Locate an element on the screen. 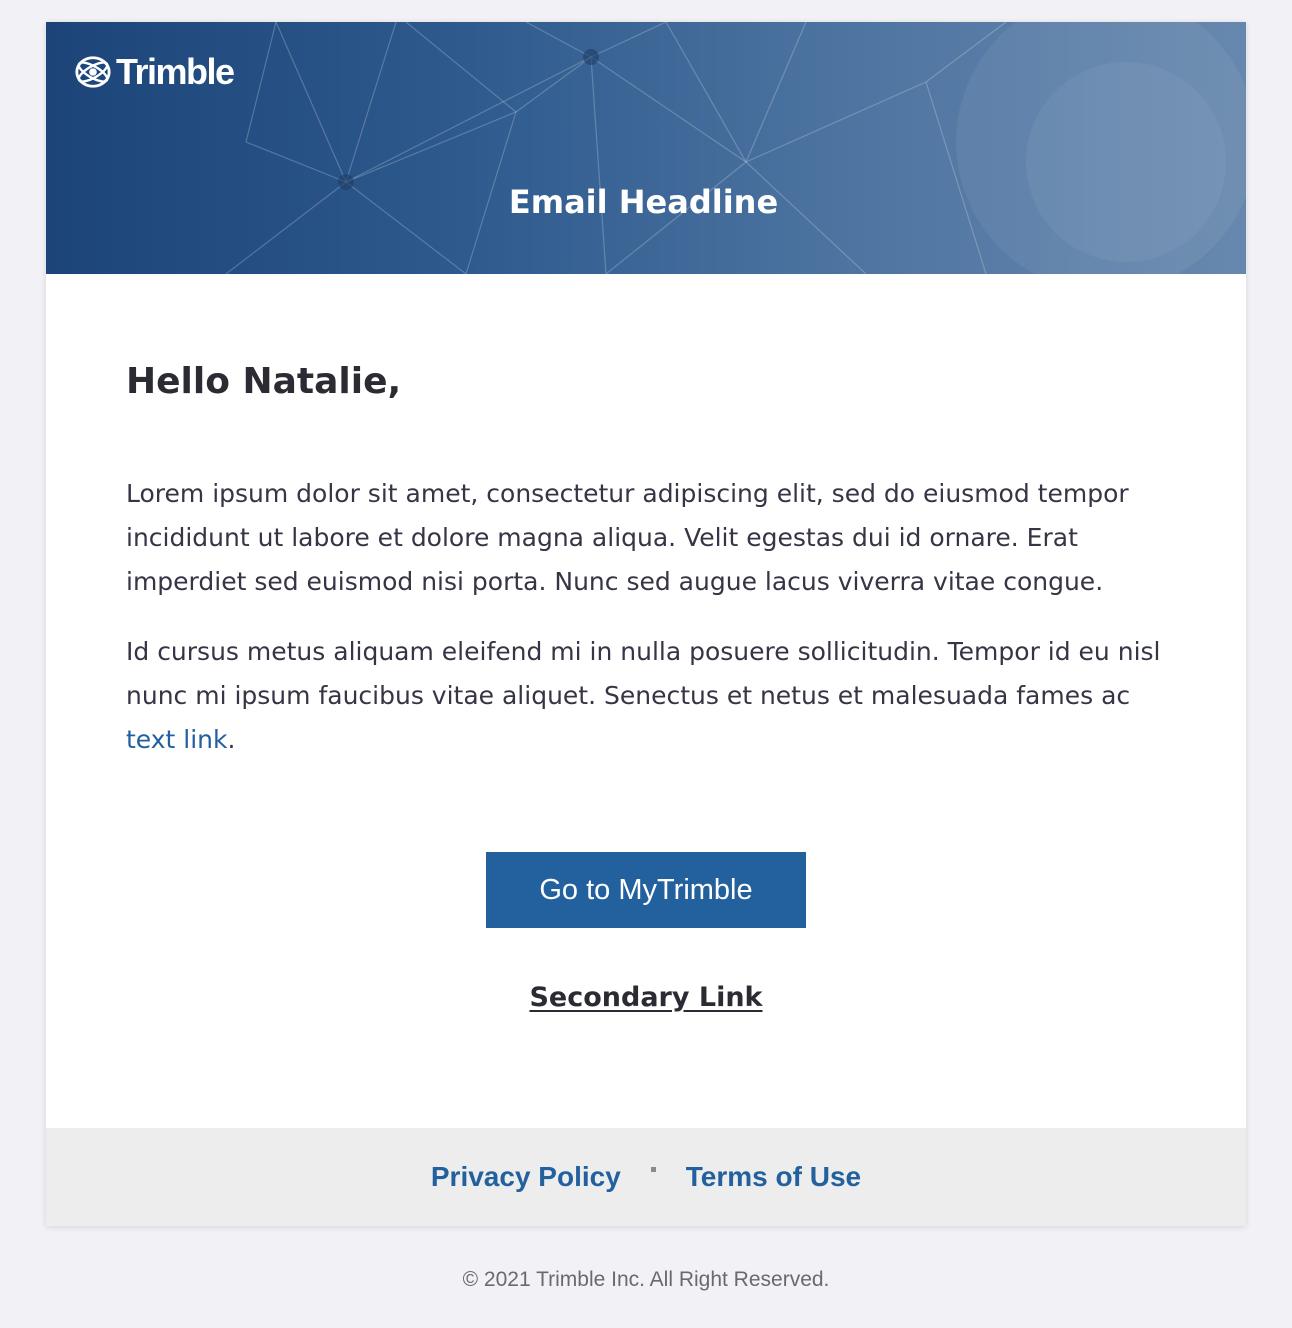  greeting-heading: Hello Natalie, is located at coordinates (264, 381).